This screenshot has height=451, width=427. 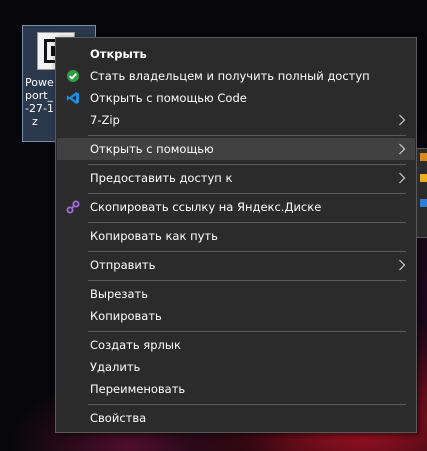 What do you see at coordinates (154, 236) in the screenshot?
I see `menu-item-label: Копировать как путь` at bounding box center [154, 236].